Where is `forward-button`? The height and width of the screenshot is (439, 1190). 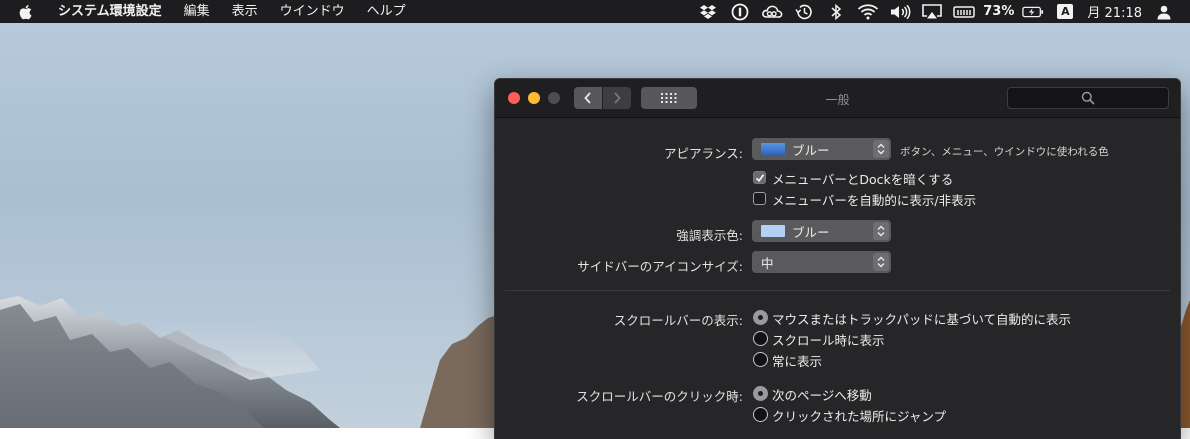
forward-button is located at coordinates (617, 98).